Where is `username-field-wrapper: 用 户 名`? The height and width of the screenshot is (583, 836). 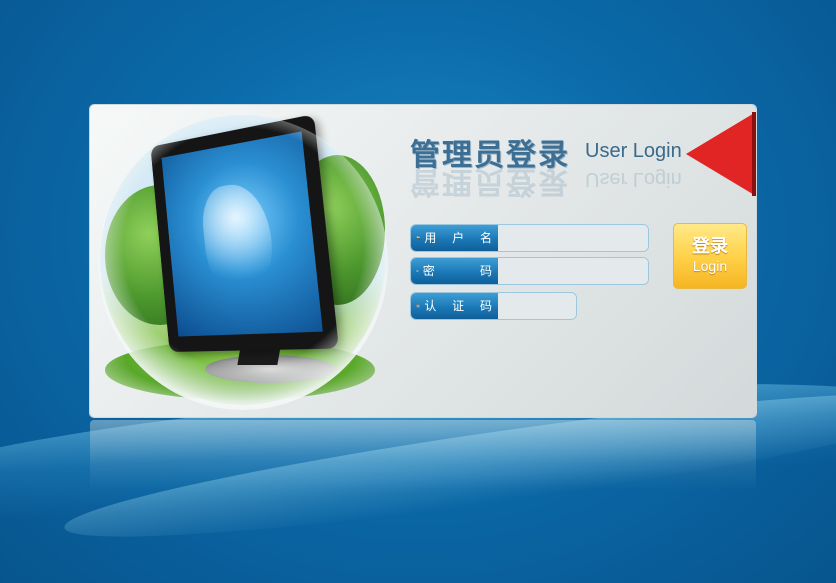 username-field-wrapper: 用 户 名 is located at coordinates (529, 238).